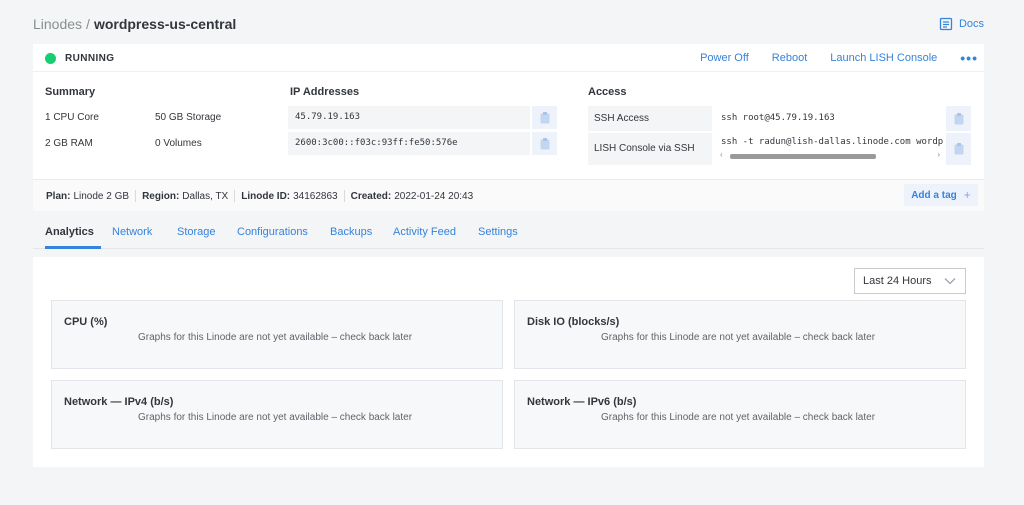 Image resolution: width=1024 pixels, height=505 pixels. Describe the element at coordinates (883, 58) in the screenshot. I see `launch-lish-console-button: Launch LISH Console` at that location.